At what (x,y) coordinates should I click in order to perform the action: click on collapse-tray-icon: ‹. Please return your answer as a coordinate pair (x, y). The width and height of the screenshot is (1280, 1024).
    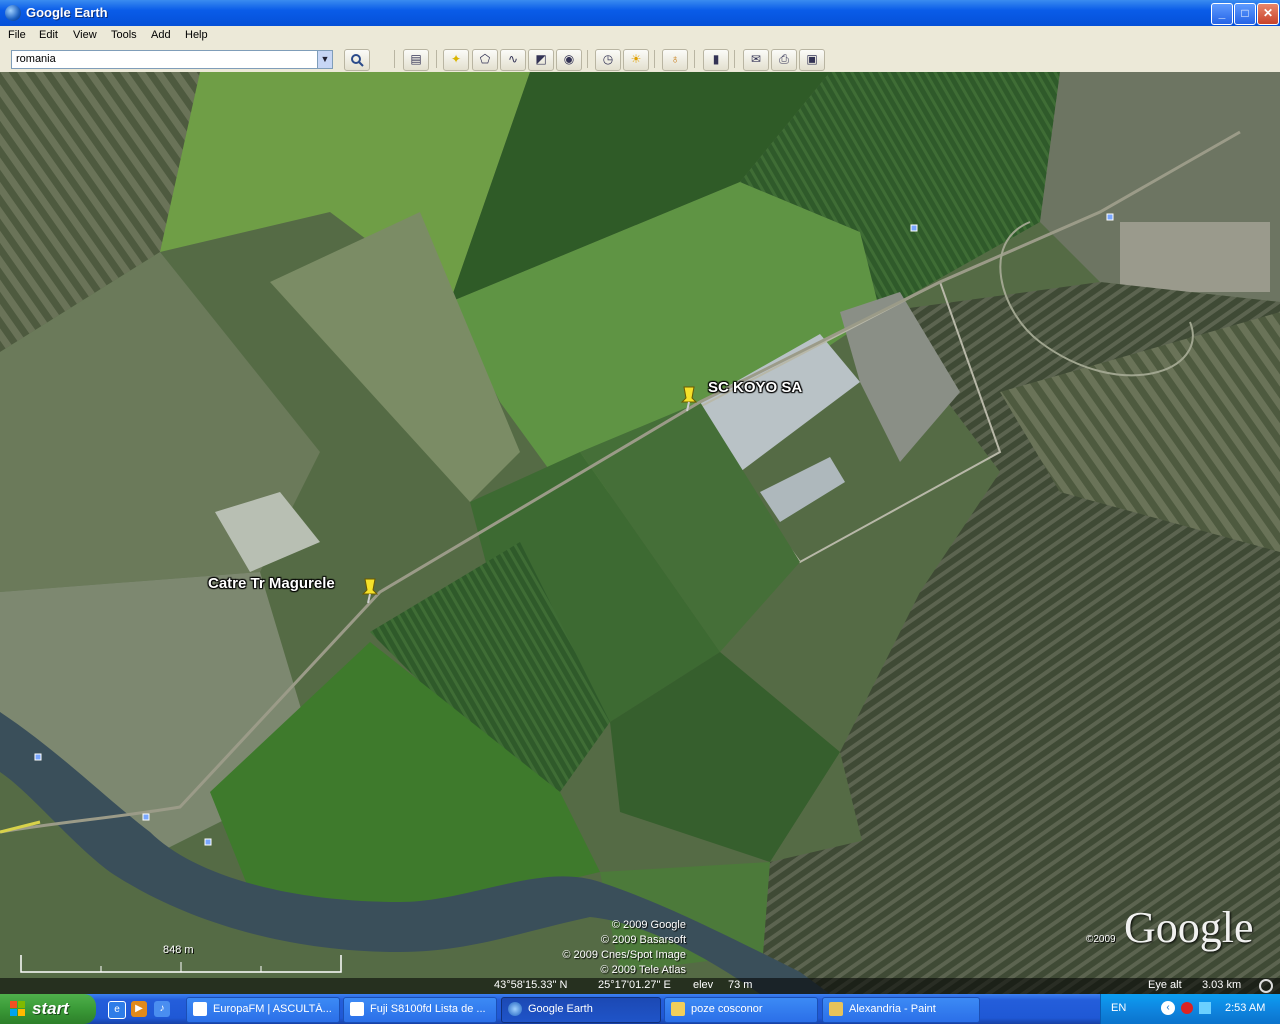
    Looking at the image, I should click on (1168, 1008).